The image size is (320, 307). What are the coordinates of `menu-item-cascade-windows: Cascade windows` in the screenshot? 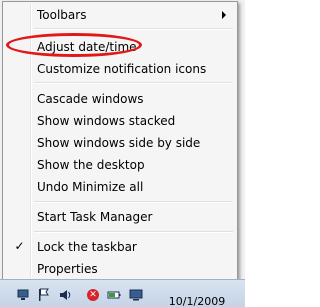 It's located at (120, 99).